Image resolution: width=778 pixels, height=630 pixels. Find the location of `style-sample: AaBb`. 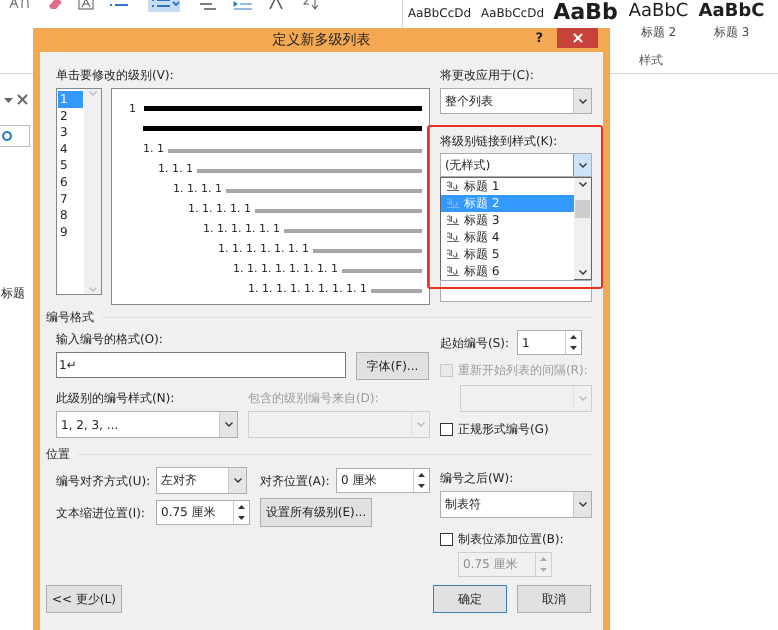

style-sample: AaBb is located at coordinates (585, 13).